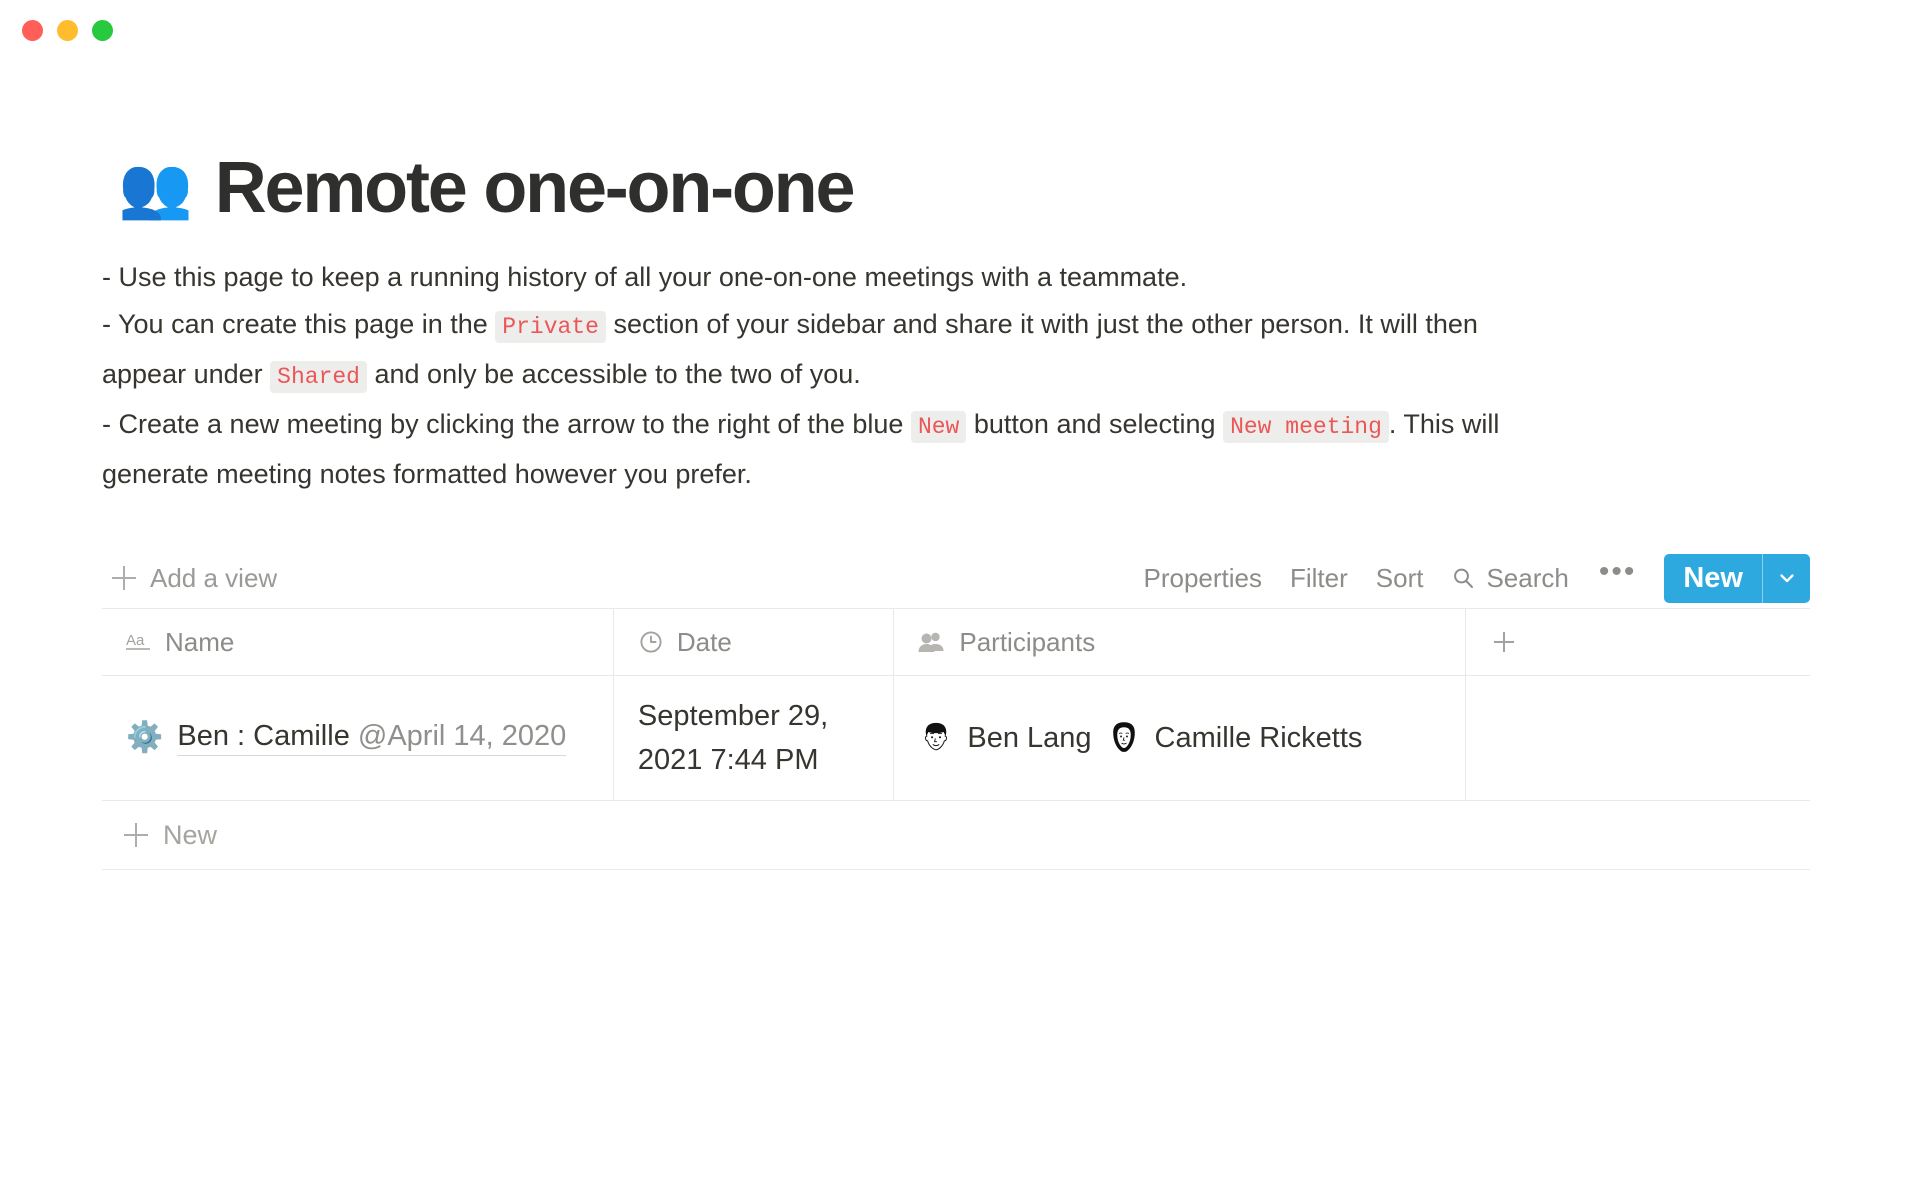  I want to click on text-aa-icon: Aa, so click(139, 642).